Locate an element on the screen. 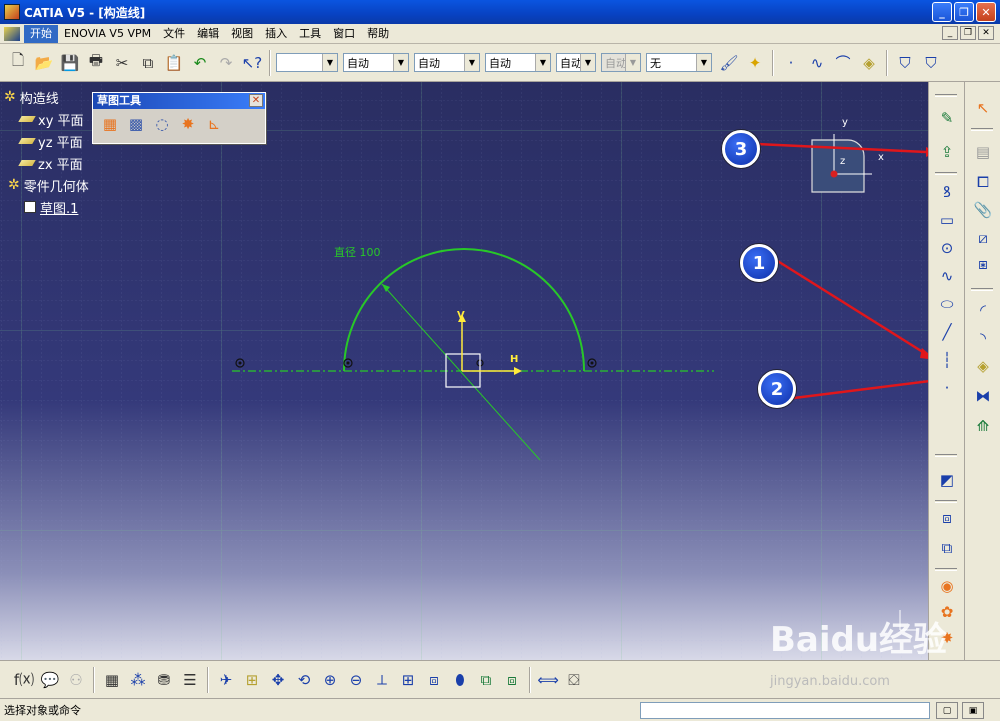 This screenshot has height=721, width=1000. workbench-icon: ⛉ is located at coordinates (931, 63).